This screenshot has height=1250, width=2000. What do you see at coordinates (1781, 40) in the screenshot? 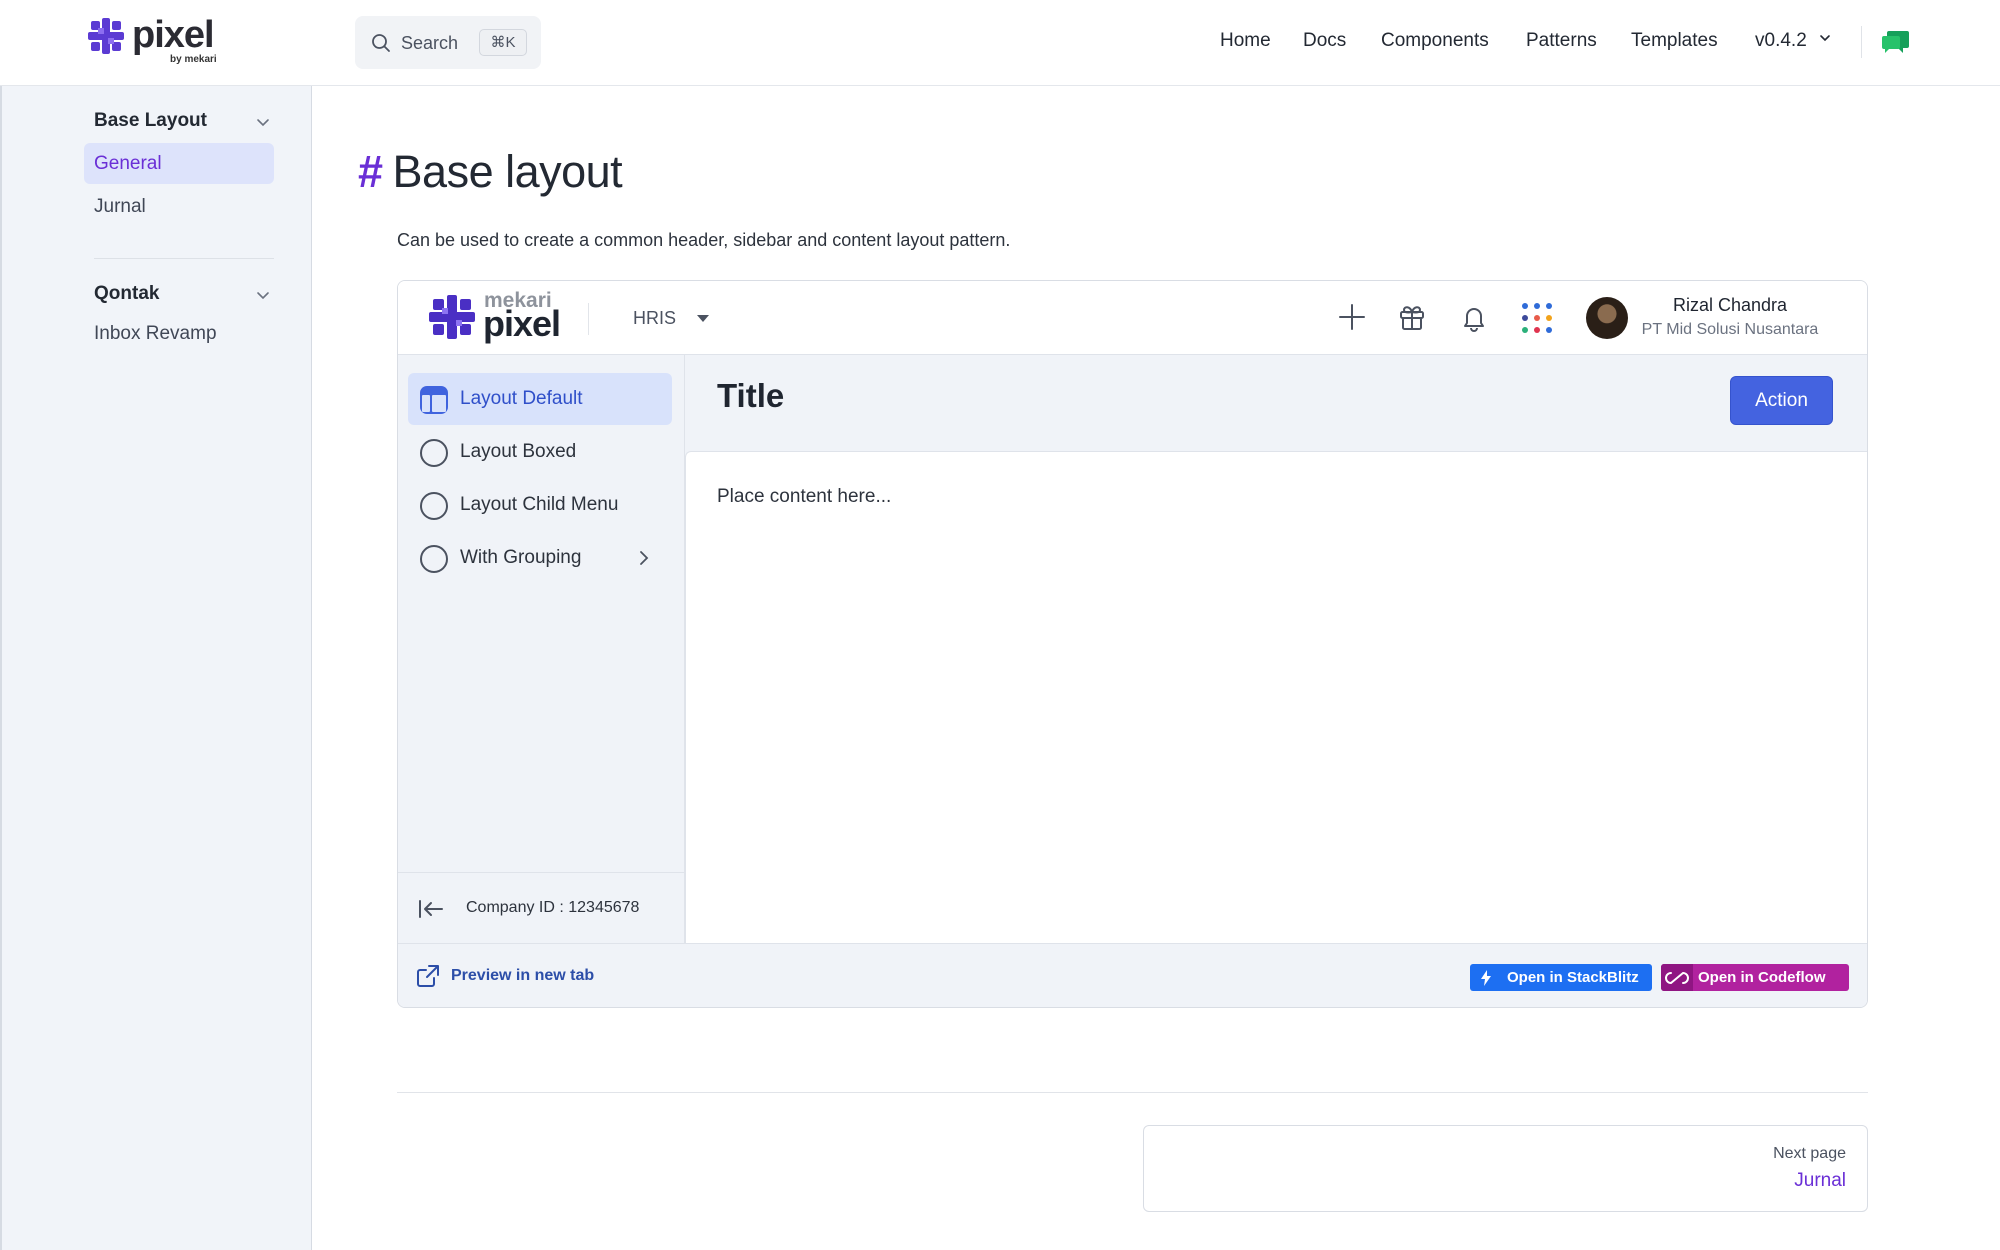
I see `version-label: v0.4.2` at bounding box center [1781, 40].